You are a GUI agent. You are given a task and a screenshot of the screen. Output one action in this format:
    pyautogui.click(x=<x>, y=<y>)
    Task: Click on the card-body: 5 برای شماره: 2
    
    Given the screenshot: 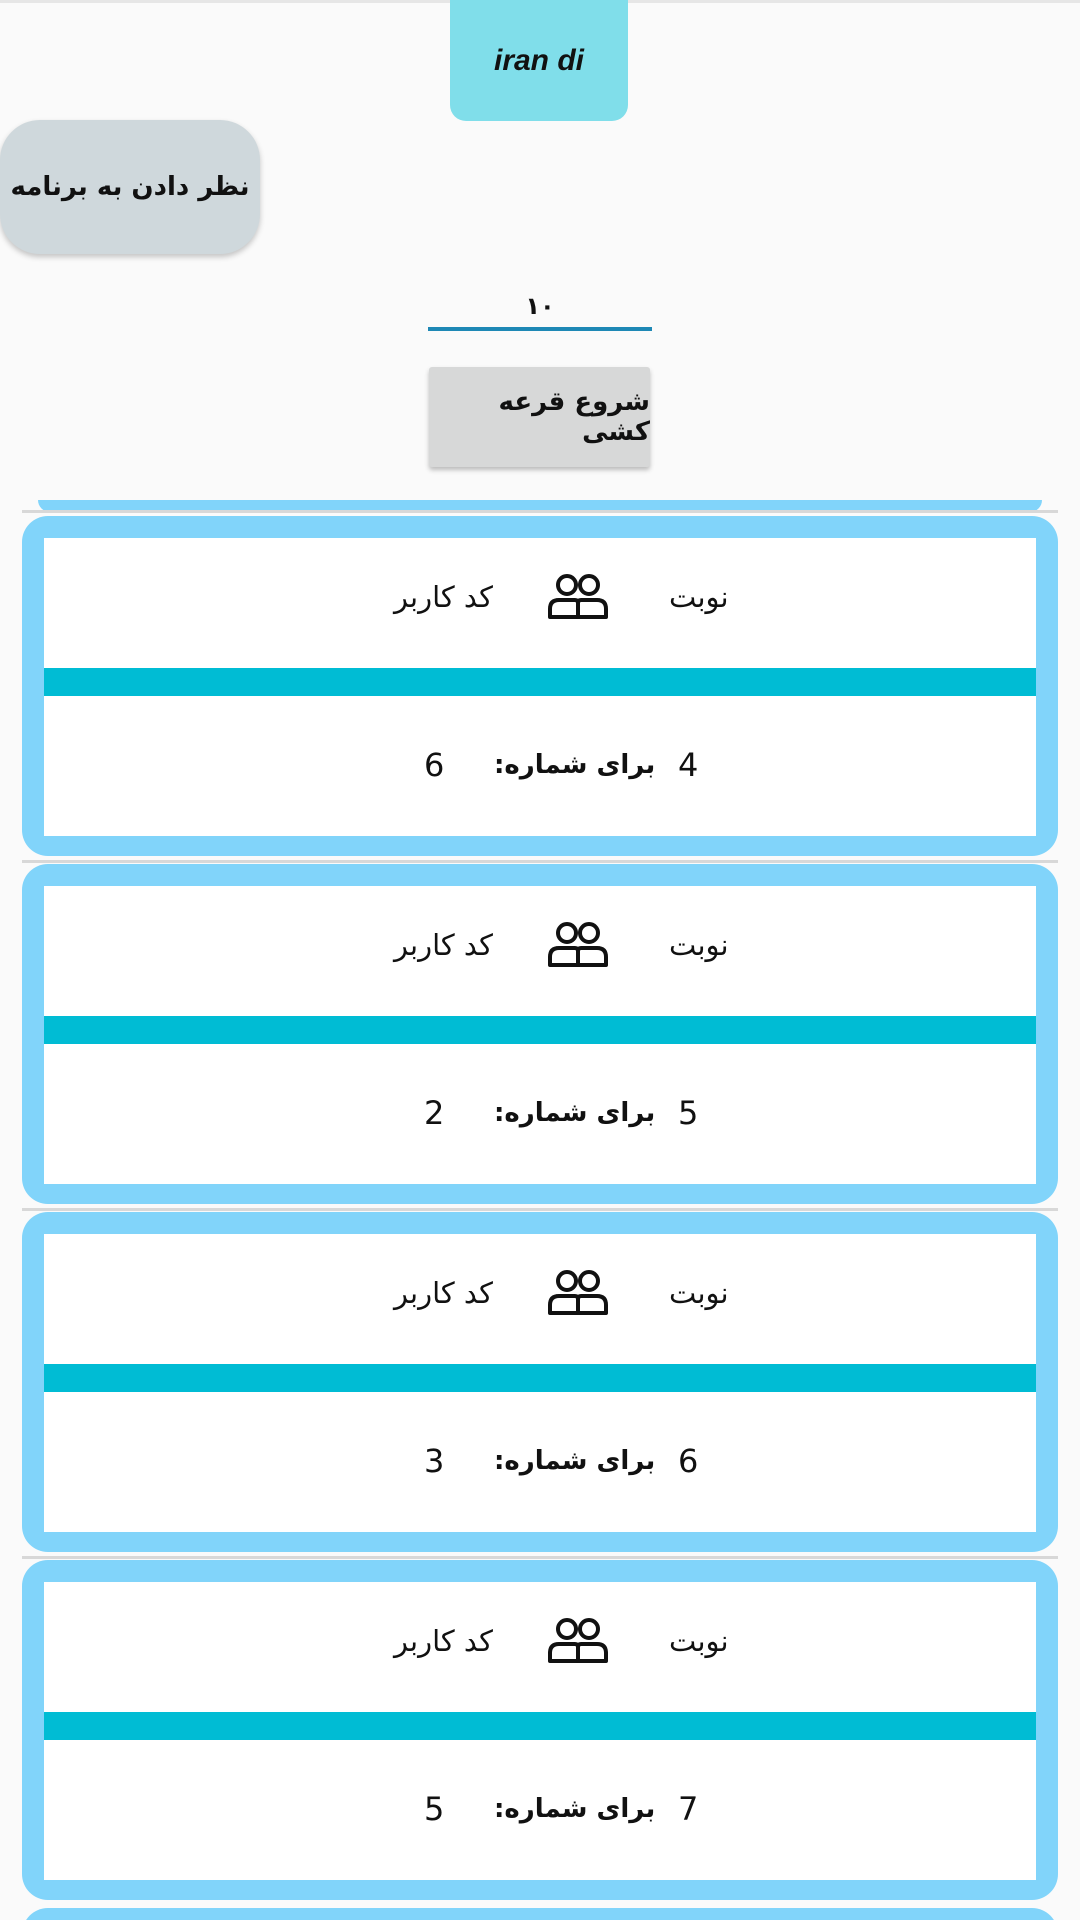 What is the action you would take?
    pyautogui.click(x=540, y=1114)
    